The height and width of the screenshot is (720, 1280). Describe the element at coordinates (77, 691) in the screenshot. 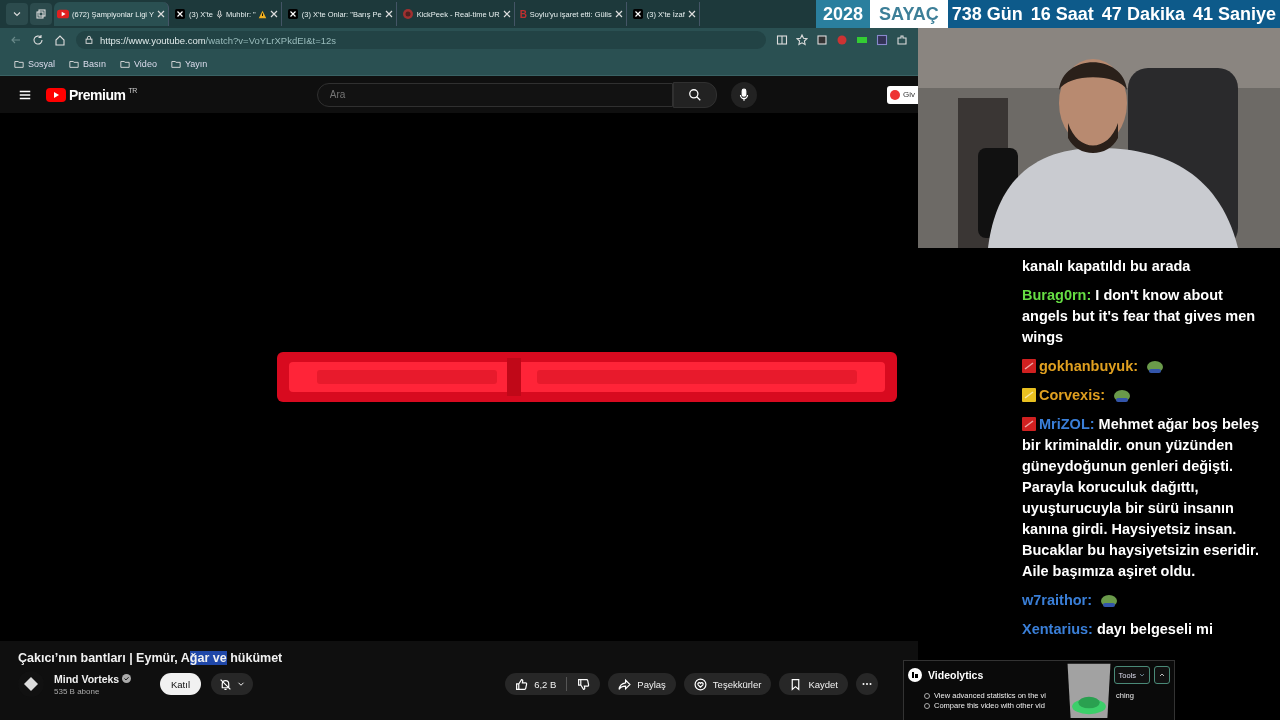

I see `subscriber-count: 535 B abone` at that location.